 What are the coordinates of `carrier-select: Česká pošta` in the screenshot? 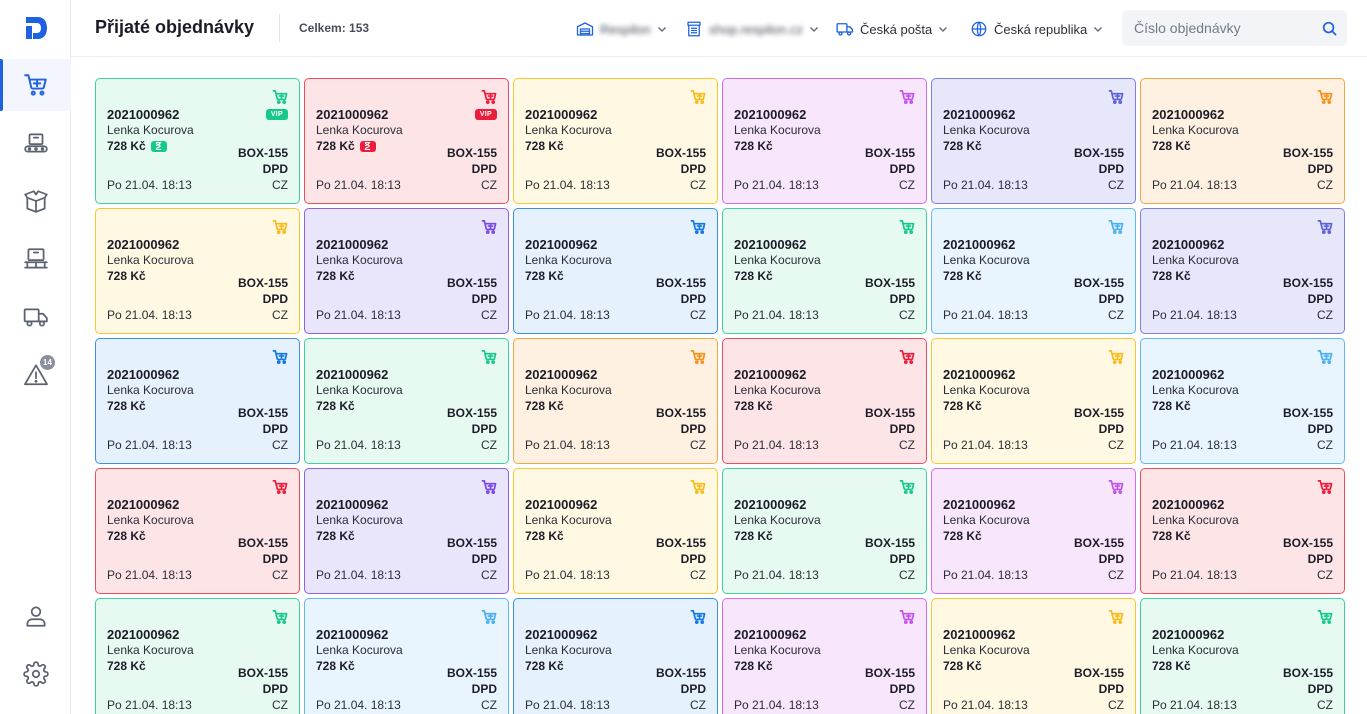 It's located at (892, 29).